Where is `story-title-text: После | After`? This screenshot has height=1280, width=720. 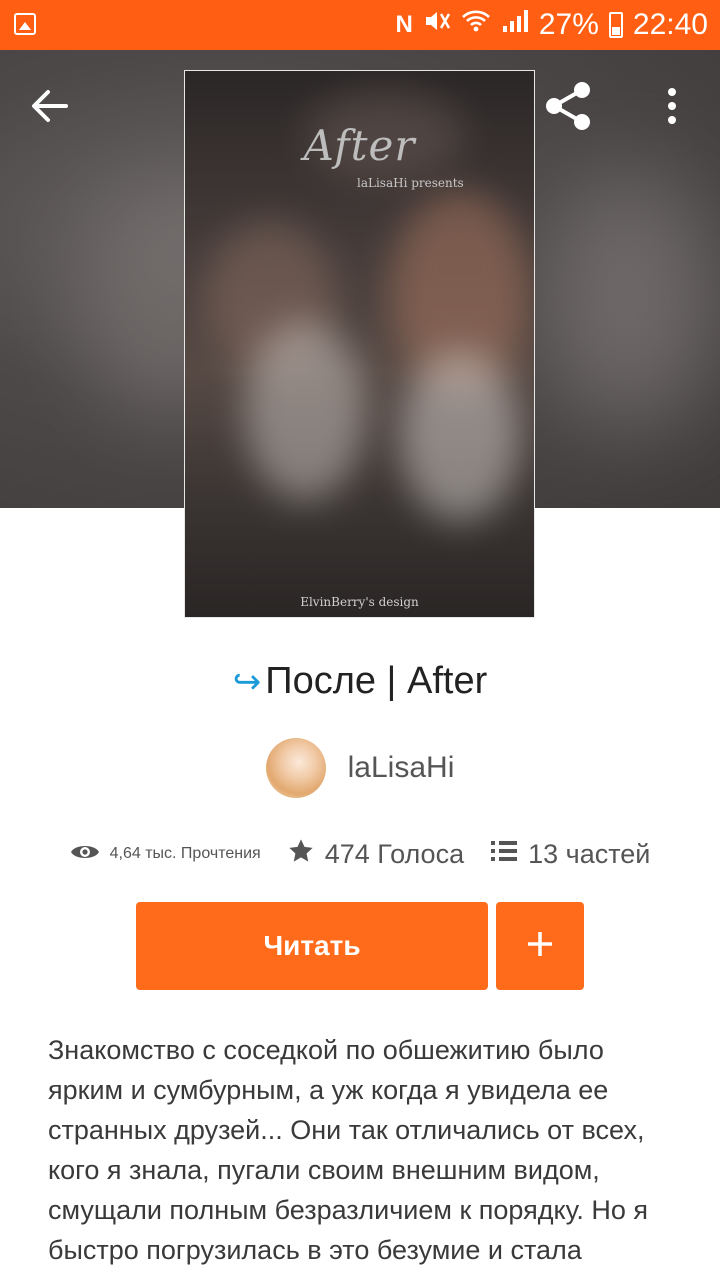 story-title-text: После | After is located at coordinates (376, 681).